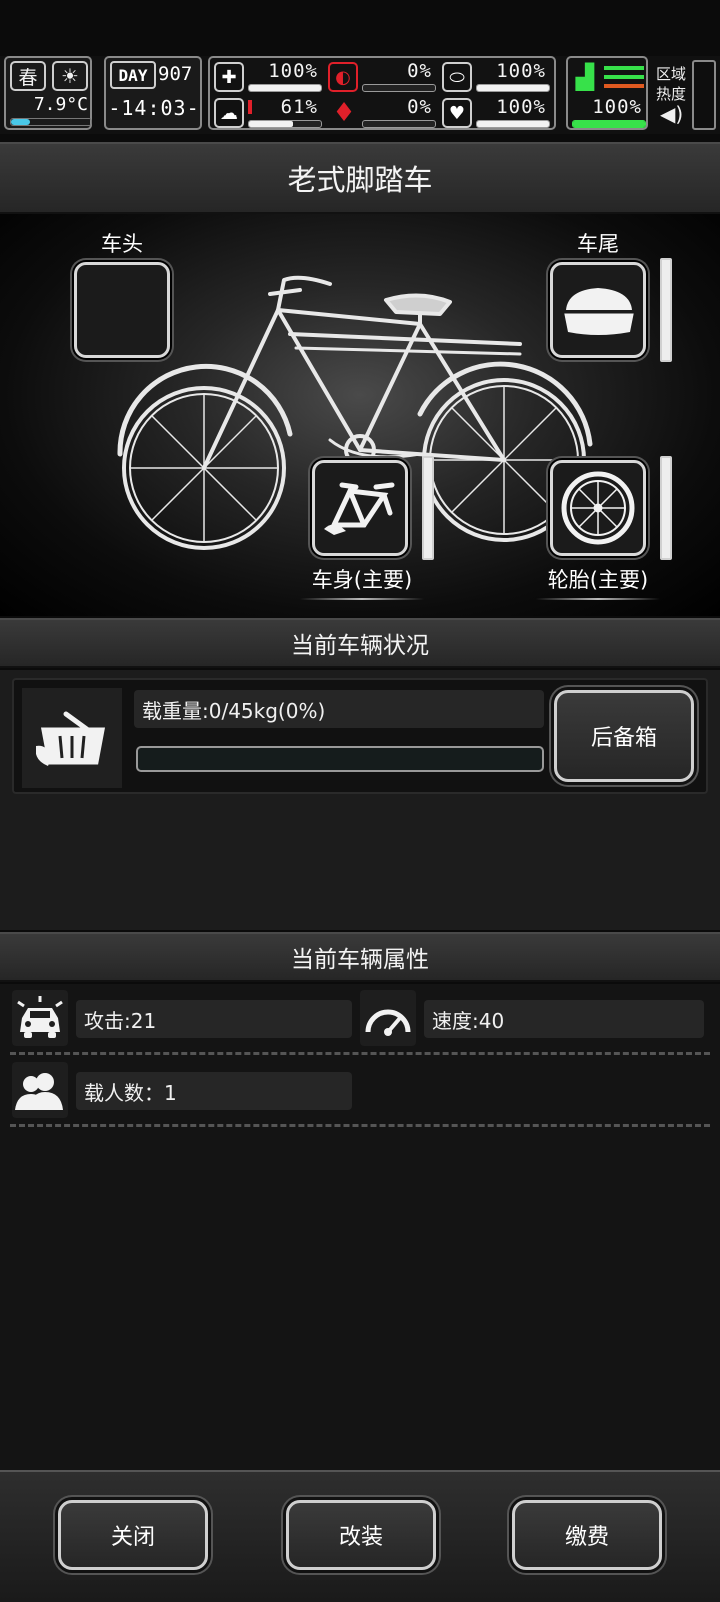  What do you see at coordinates (598, 582) in the screenshot?
I see `tire-slot-label: 轮胎(主要)` at bounding box center [598, 582].